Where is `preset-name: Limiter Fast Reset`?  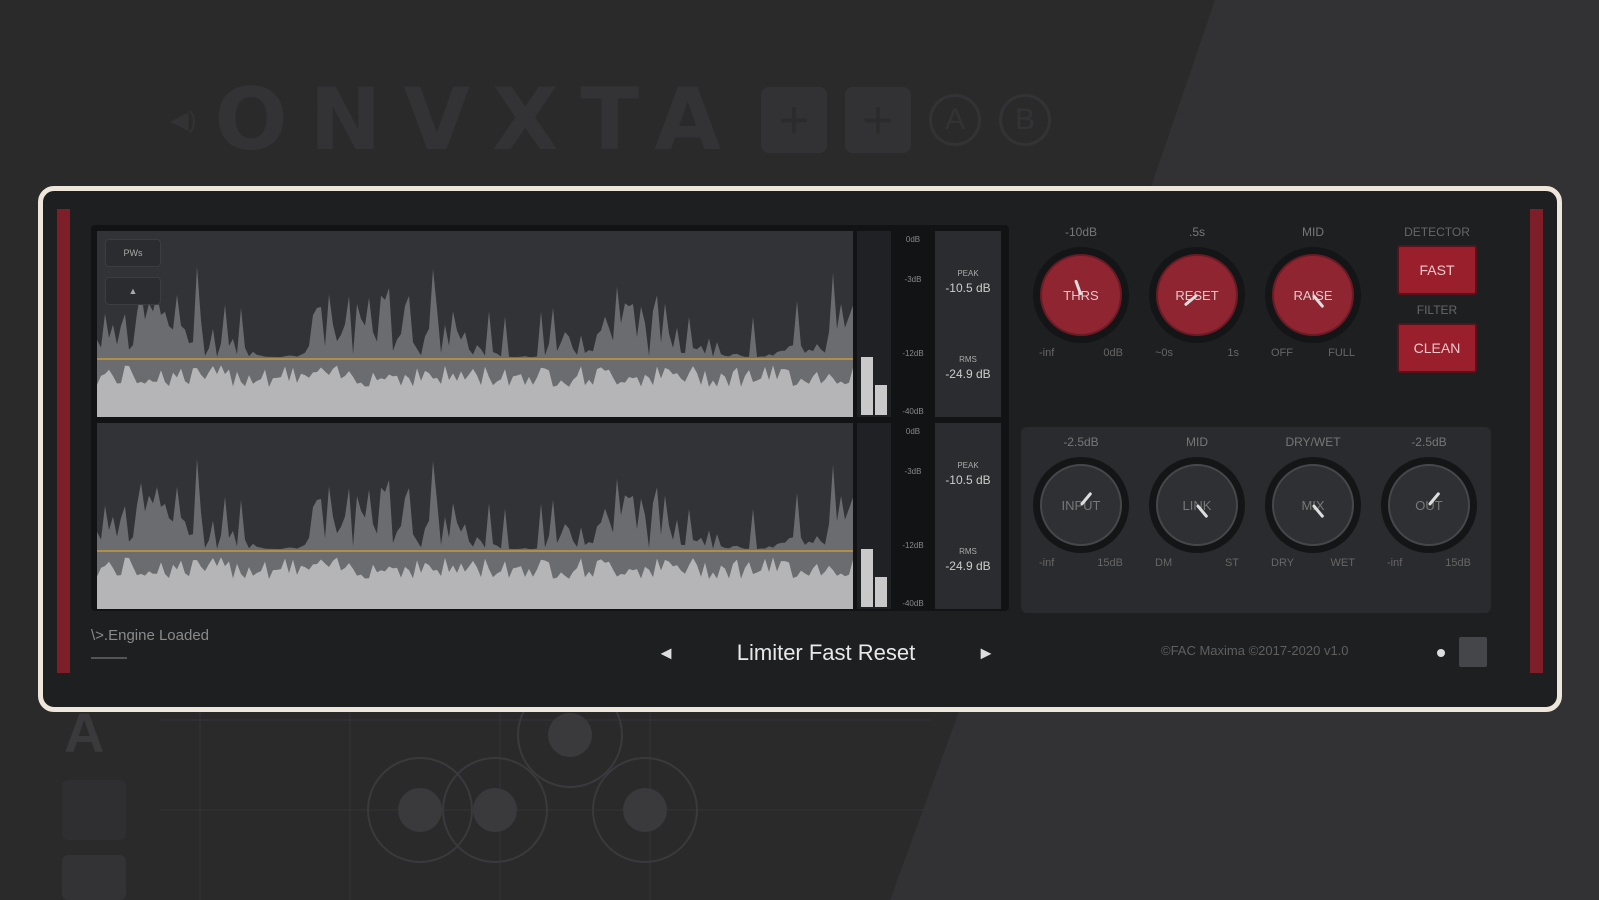 preset-name: Limiter Fast Reset is located at coordinates (826, 653).